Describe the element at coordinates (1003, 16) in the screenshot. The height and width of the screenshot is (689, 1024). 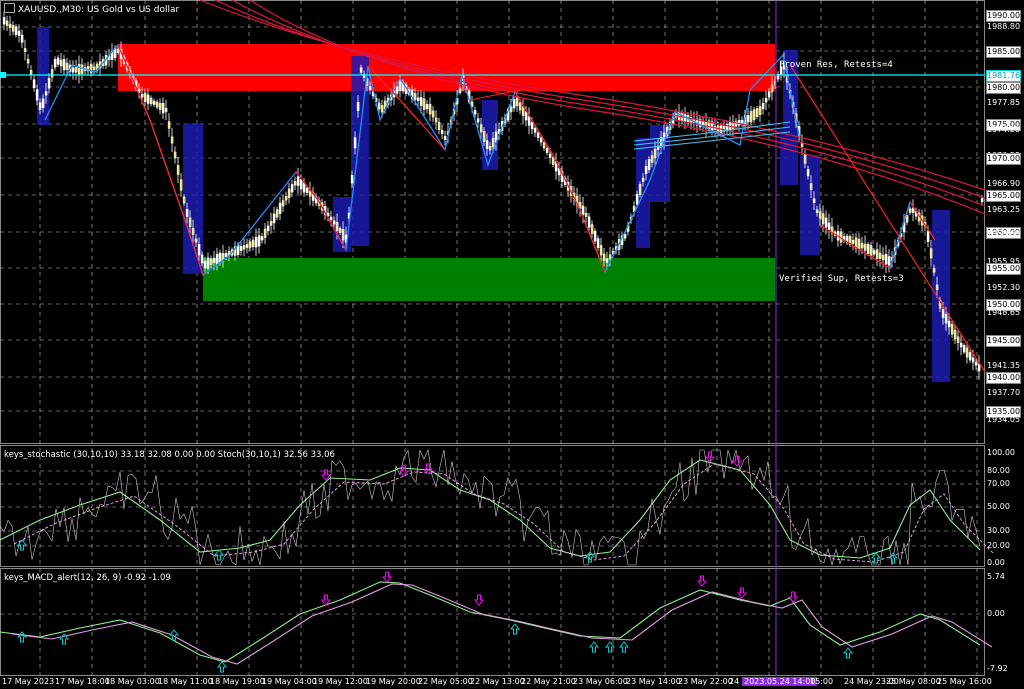
I see `price-tick-label: 1990.00` at that location.